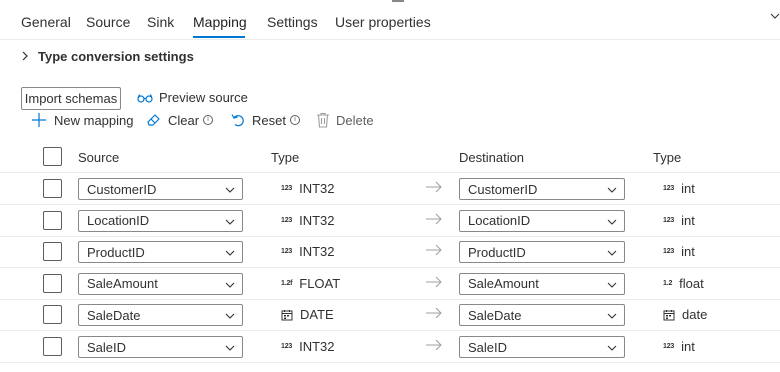  I want to click on tab-user-properties: User properties, so click(383, 22).